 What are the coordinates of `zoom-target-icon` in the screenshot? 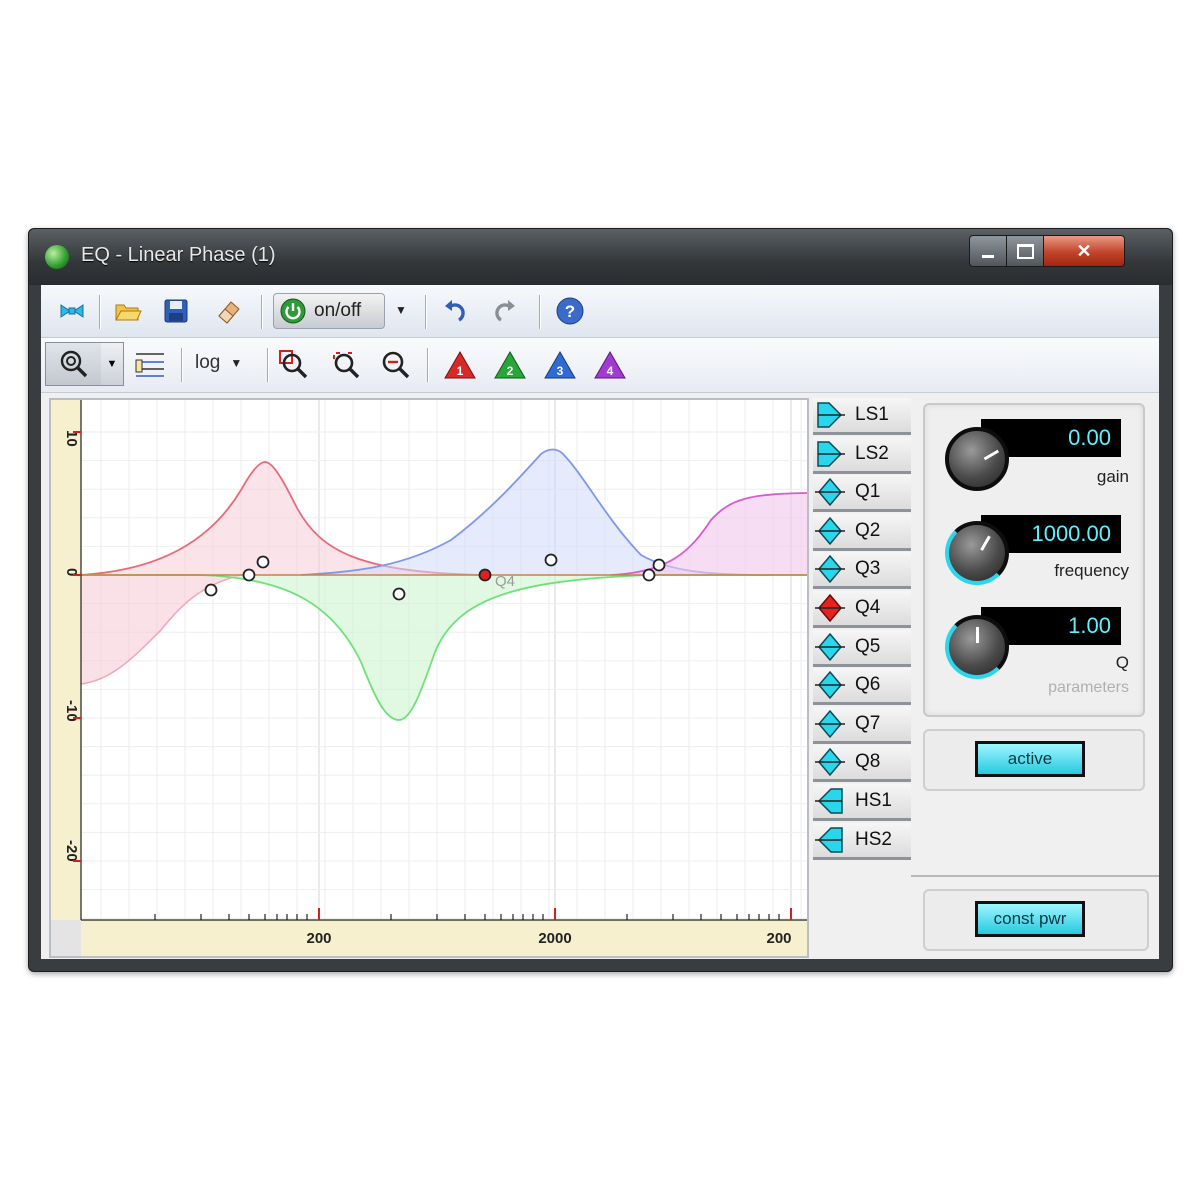 It's located at (74, 364).